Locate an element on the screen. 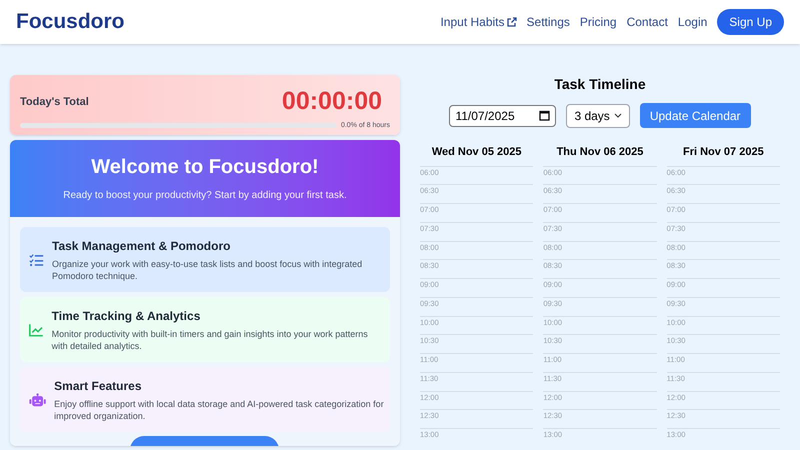 The image size is (800, 450). timer: 00:00:00 is located at coordinates (332, 101).